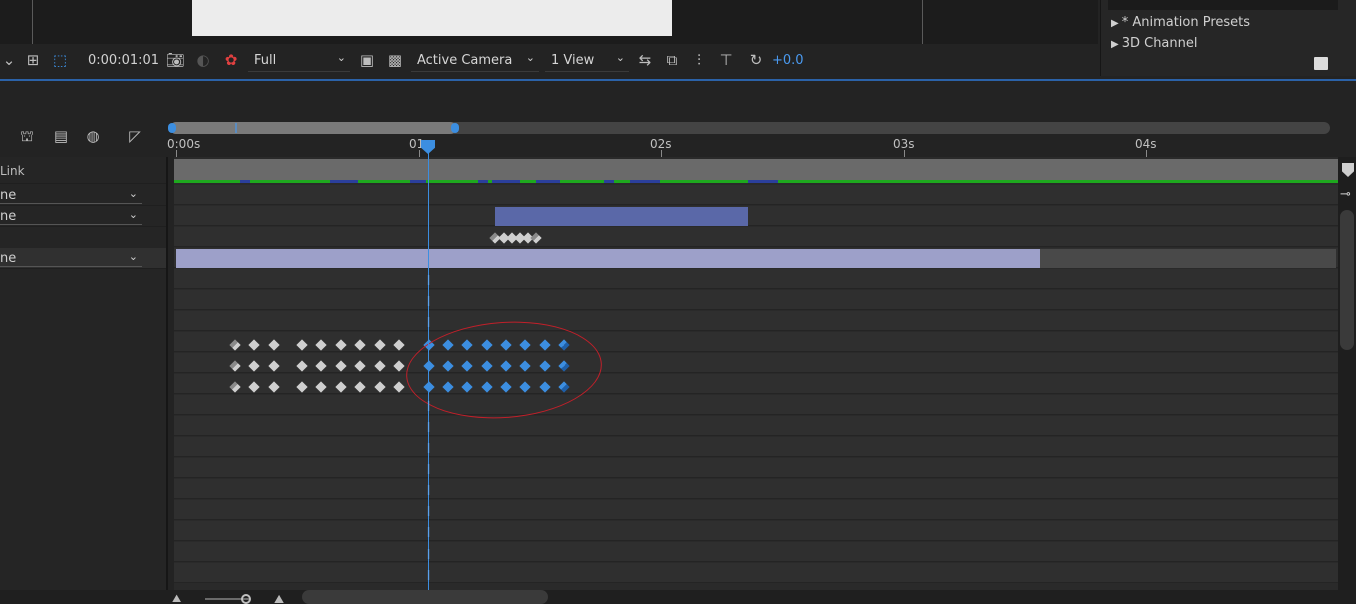  Describe the element at coordinates (756, 170) in the screenshot. I see `composition-row` at that location.